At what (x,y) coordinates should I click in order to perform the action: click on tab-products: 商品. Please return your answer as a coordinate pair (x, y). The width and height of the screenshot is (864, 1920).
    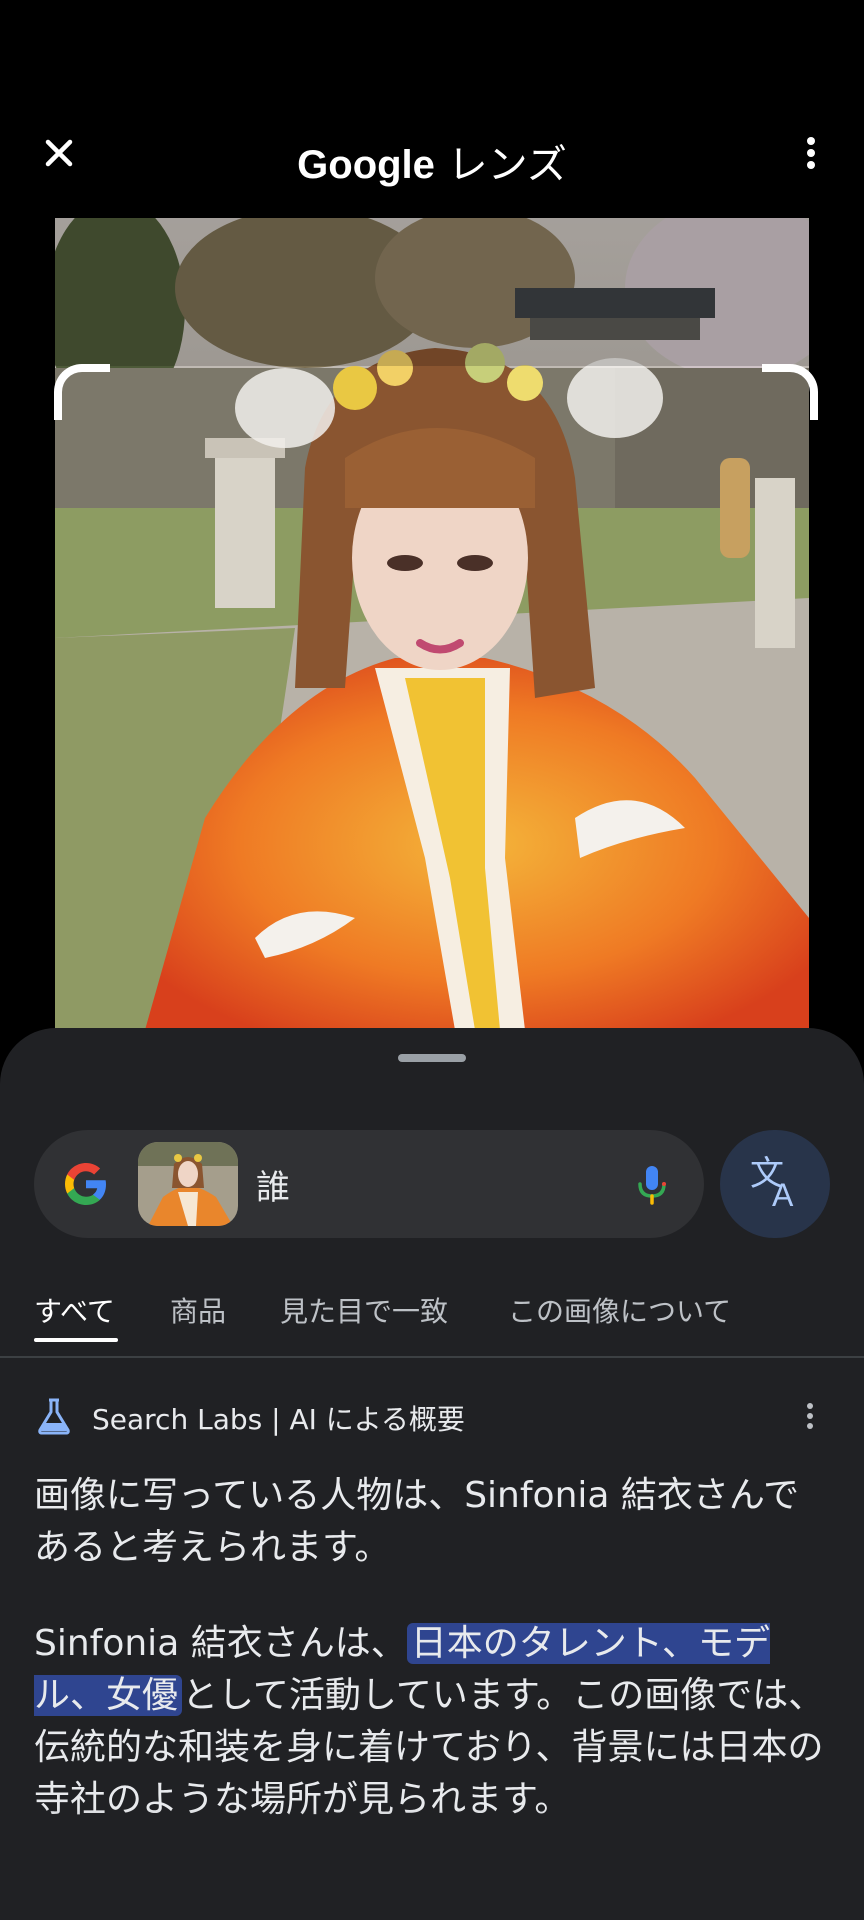
    Looking at the image, I should click on (198, 1310).